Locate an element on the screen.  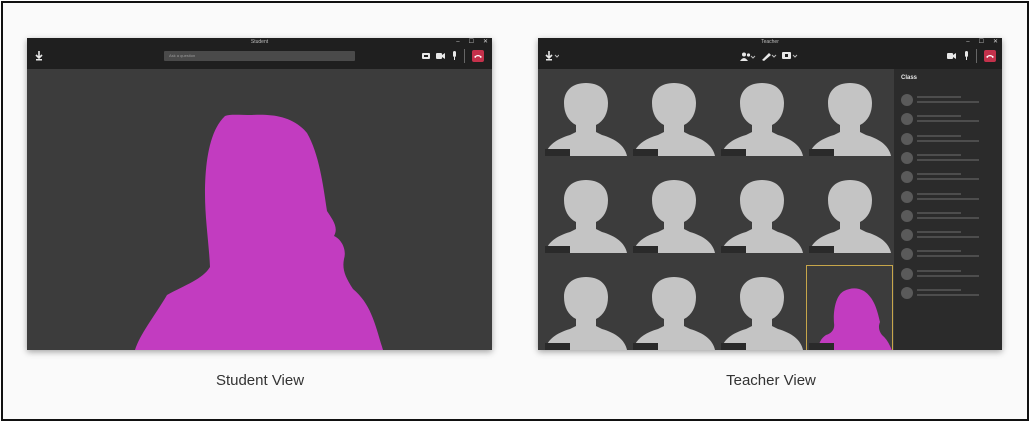
teacher-view-caption: Teacher View is located at coordinates (771, 380).